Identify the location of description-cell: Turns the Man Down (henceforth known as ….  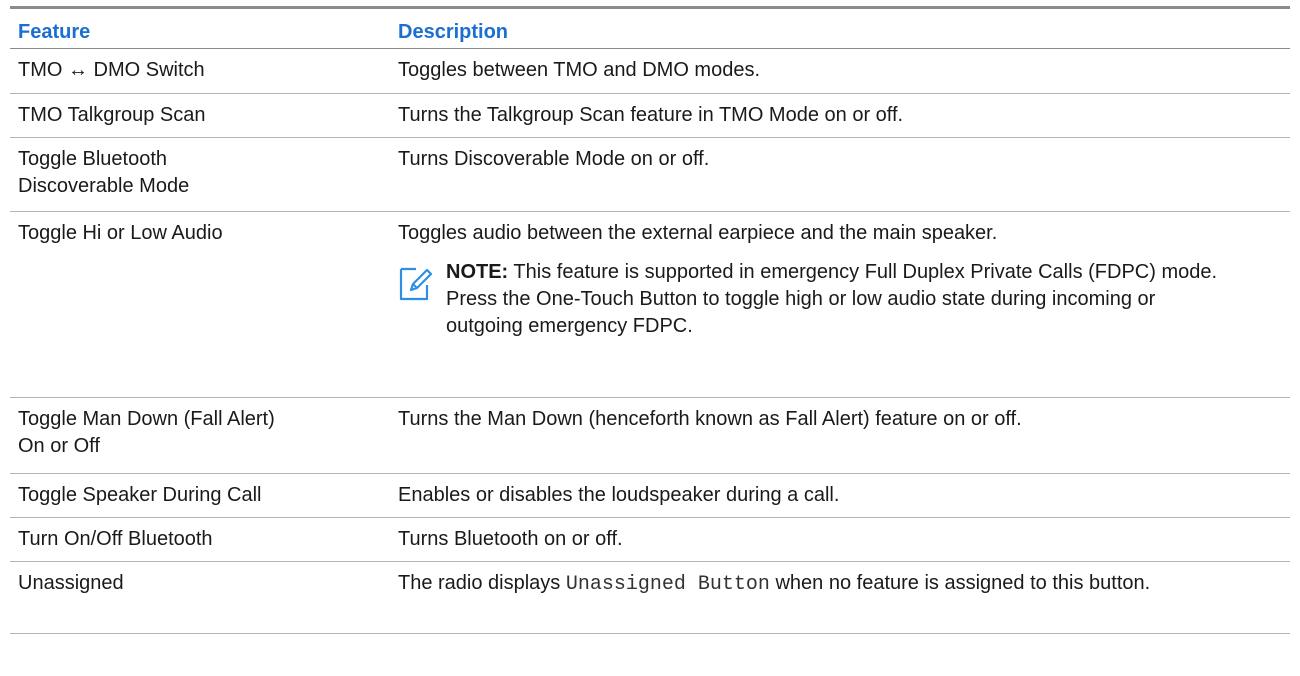
(710, 419).